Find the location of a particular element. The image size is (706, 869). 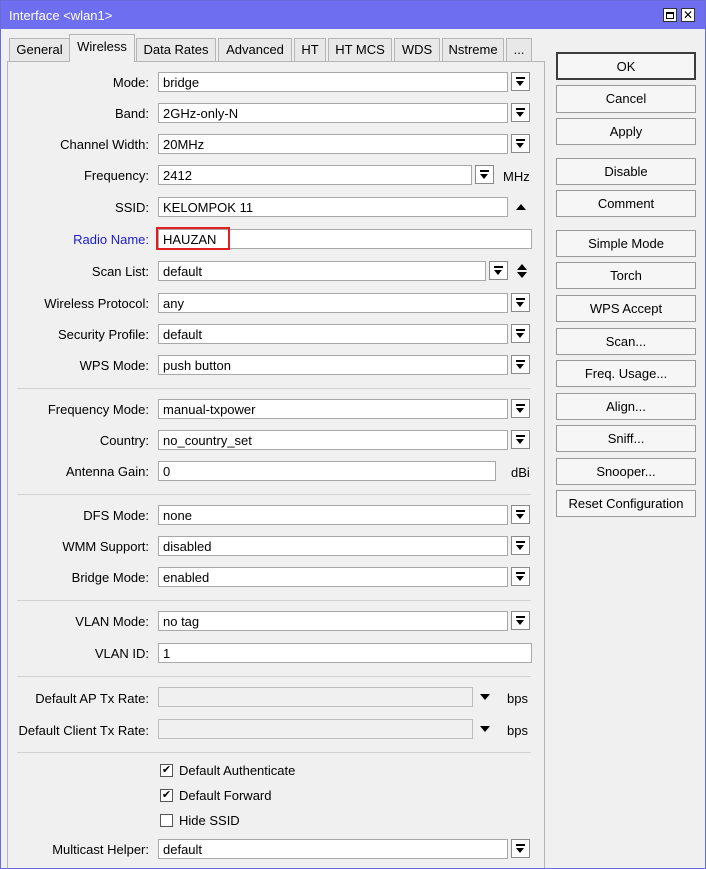

disable-button: Disable is located at coordinates (626, 171).